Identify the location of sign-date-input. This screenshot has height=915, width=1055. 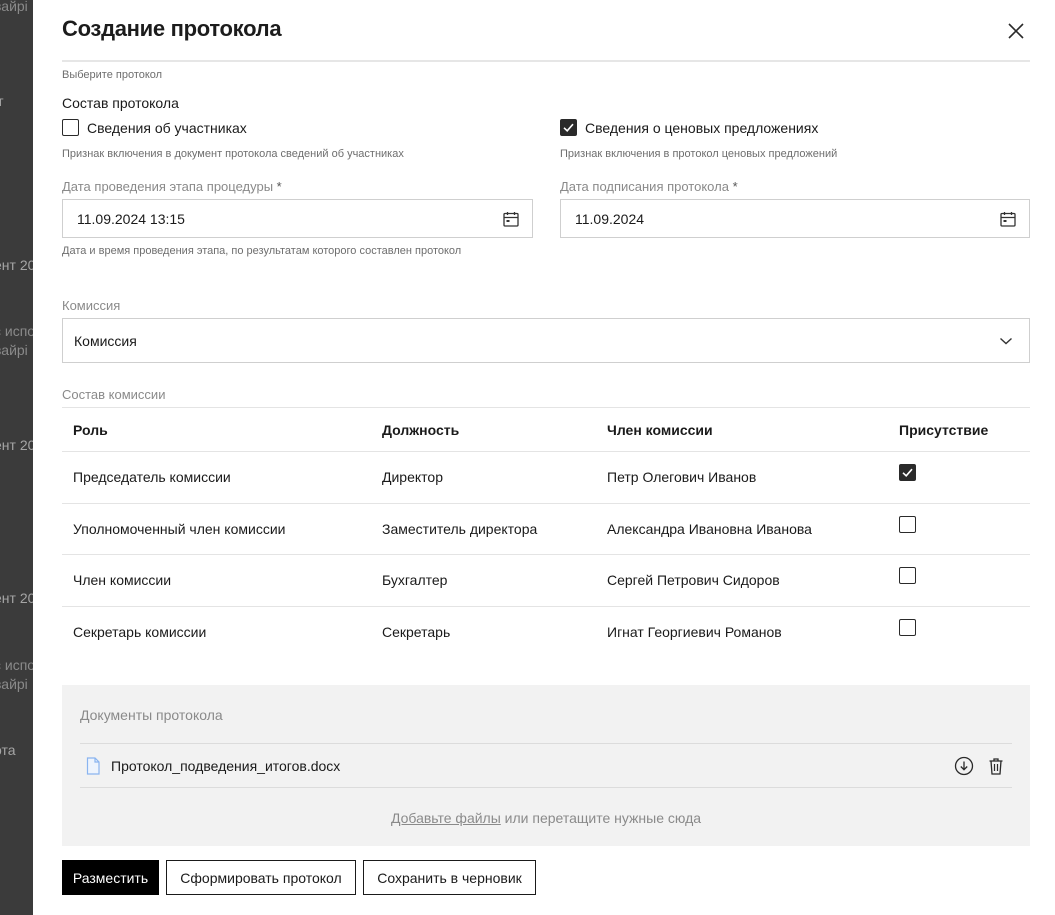
(795, 218).